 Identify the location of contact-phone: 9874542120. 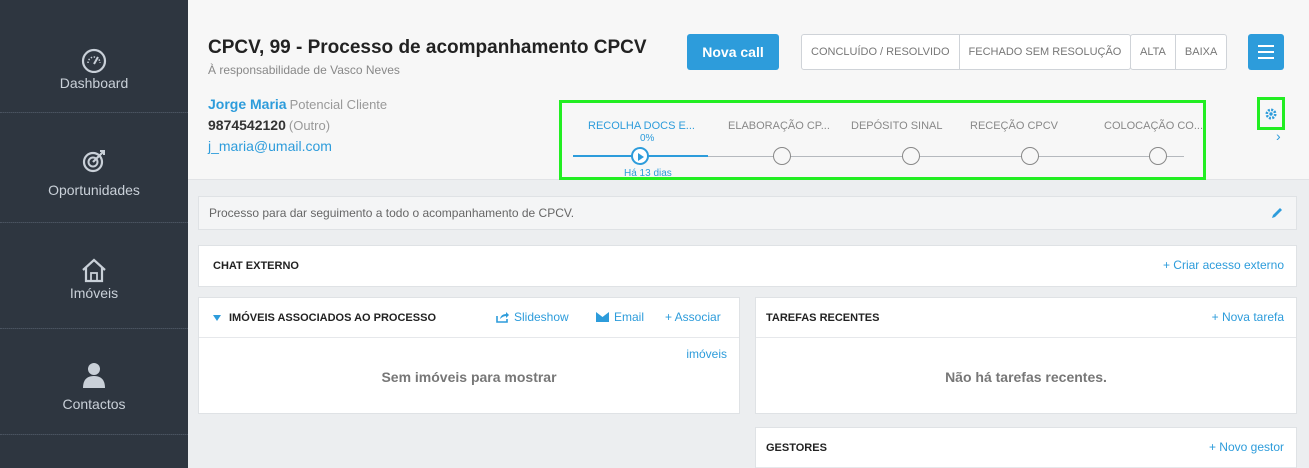
(247, 125).